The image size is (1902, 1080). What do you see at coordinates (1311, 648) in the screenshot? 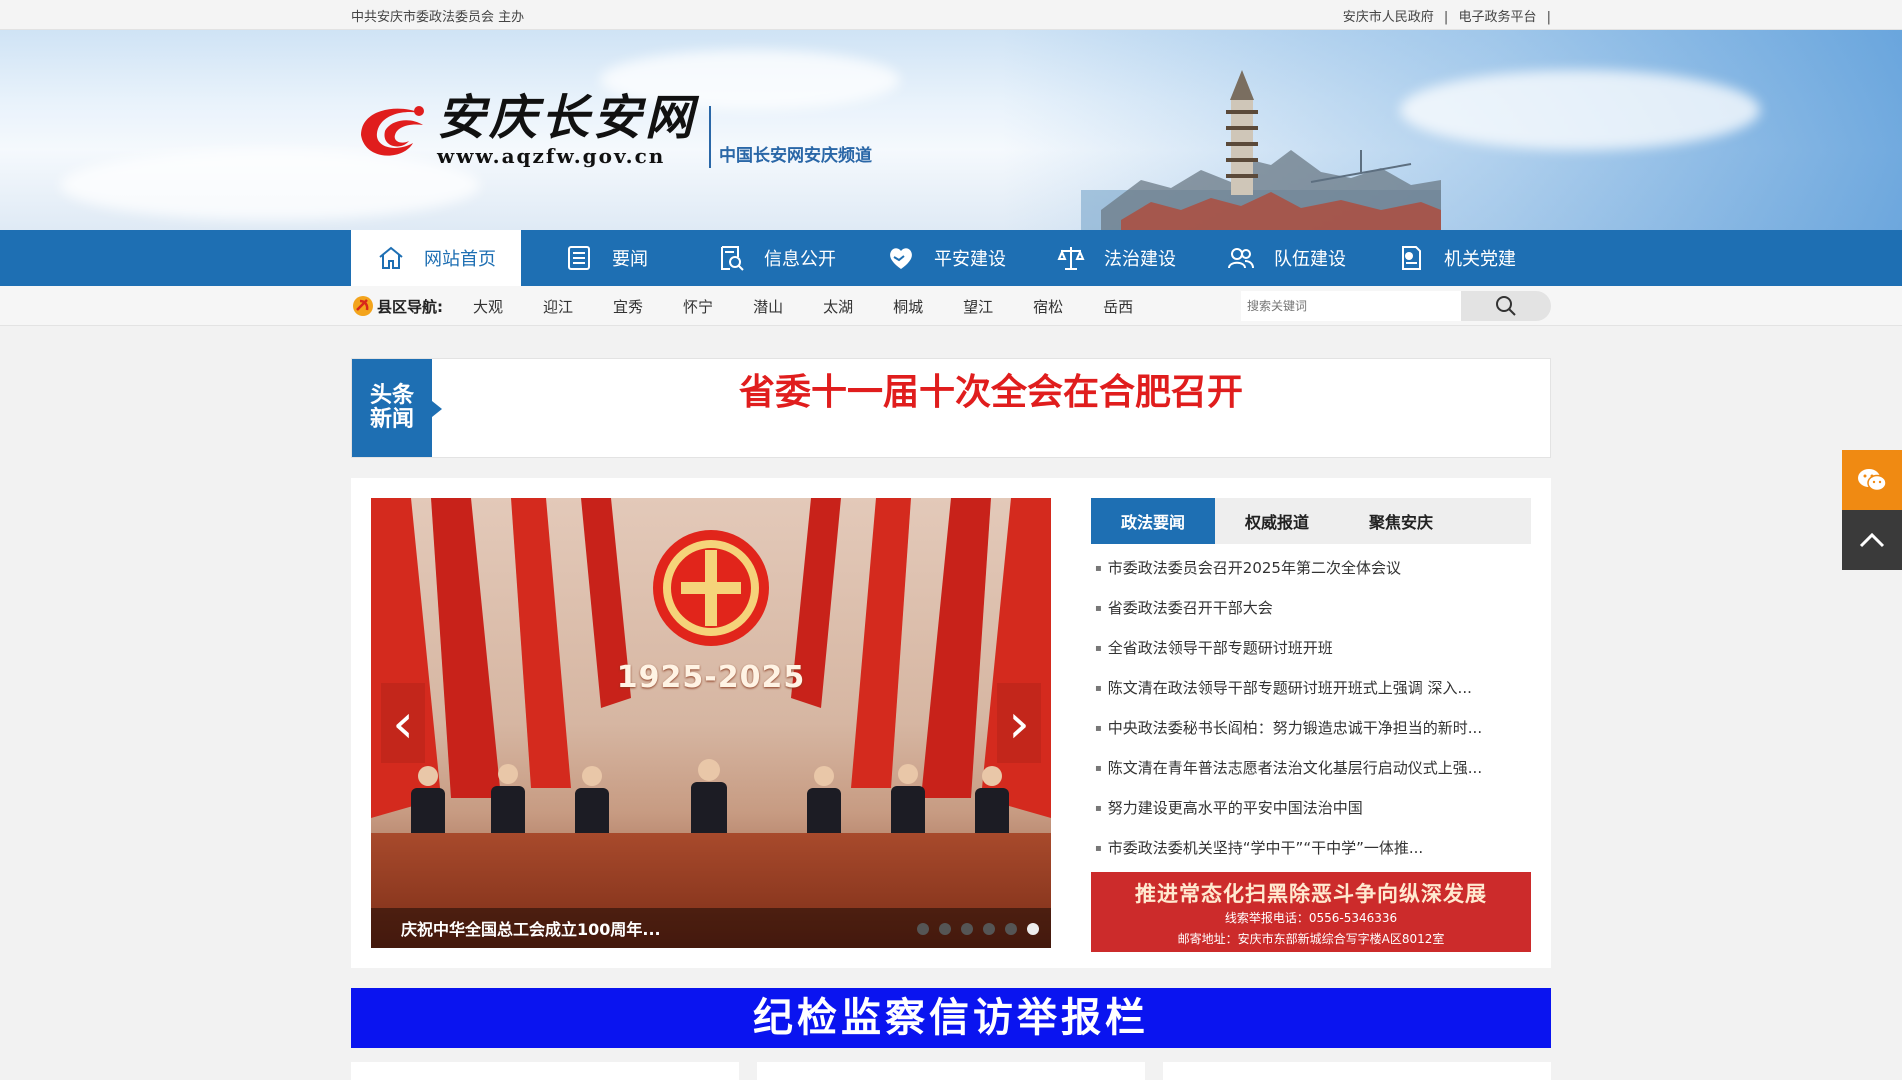
I see `news-item: 全省政法领导干部专题研讨班开班` at bounding box center [1311, 648].